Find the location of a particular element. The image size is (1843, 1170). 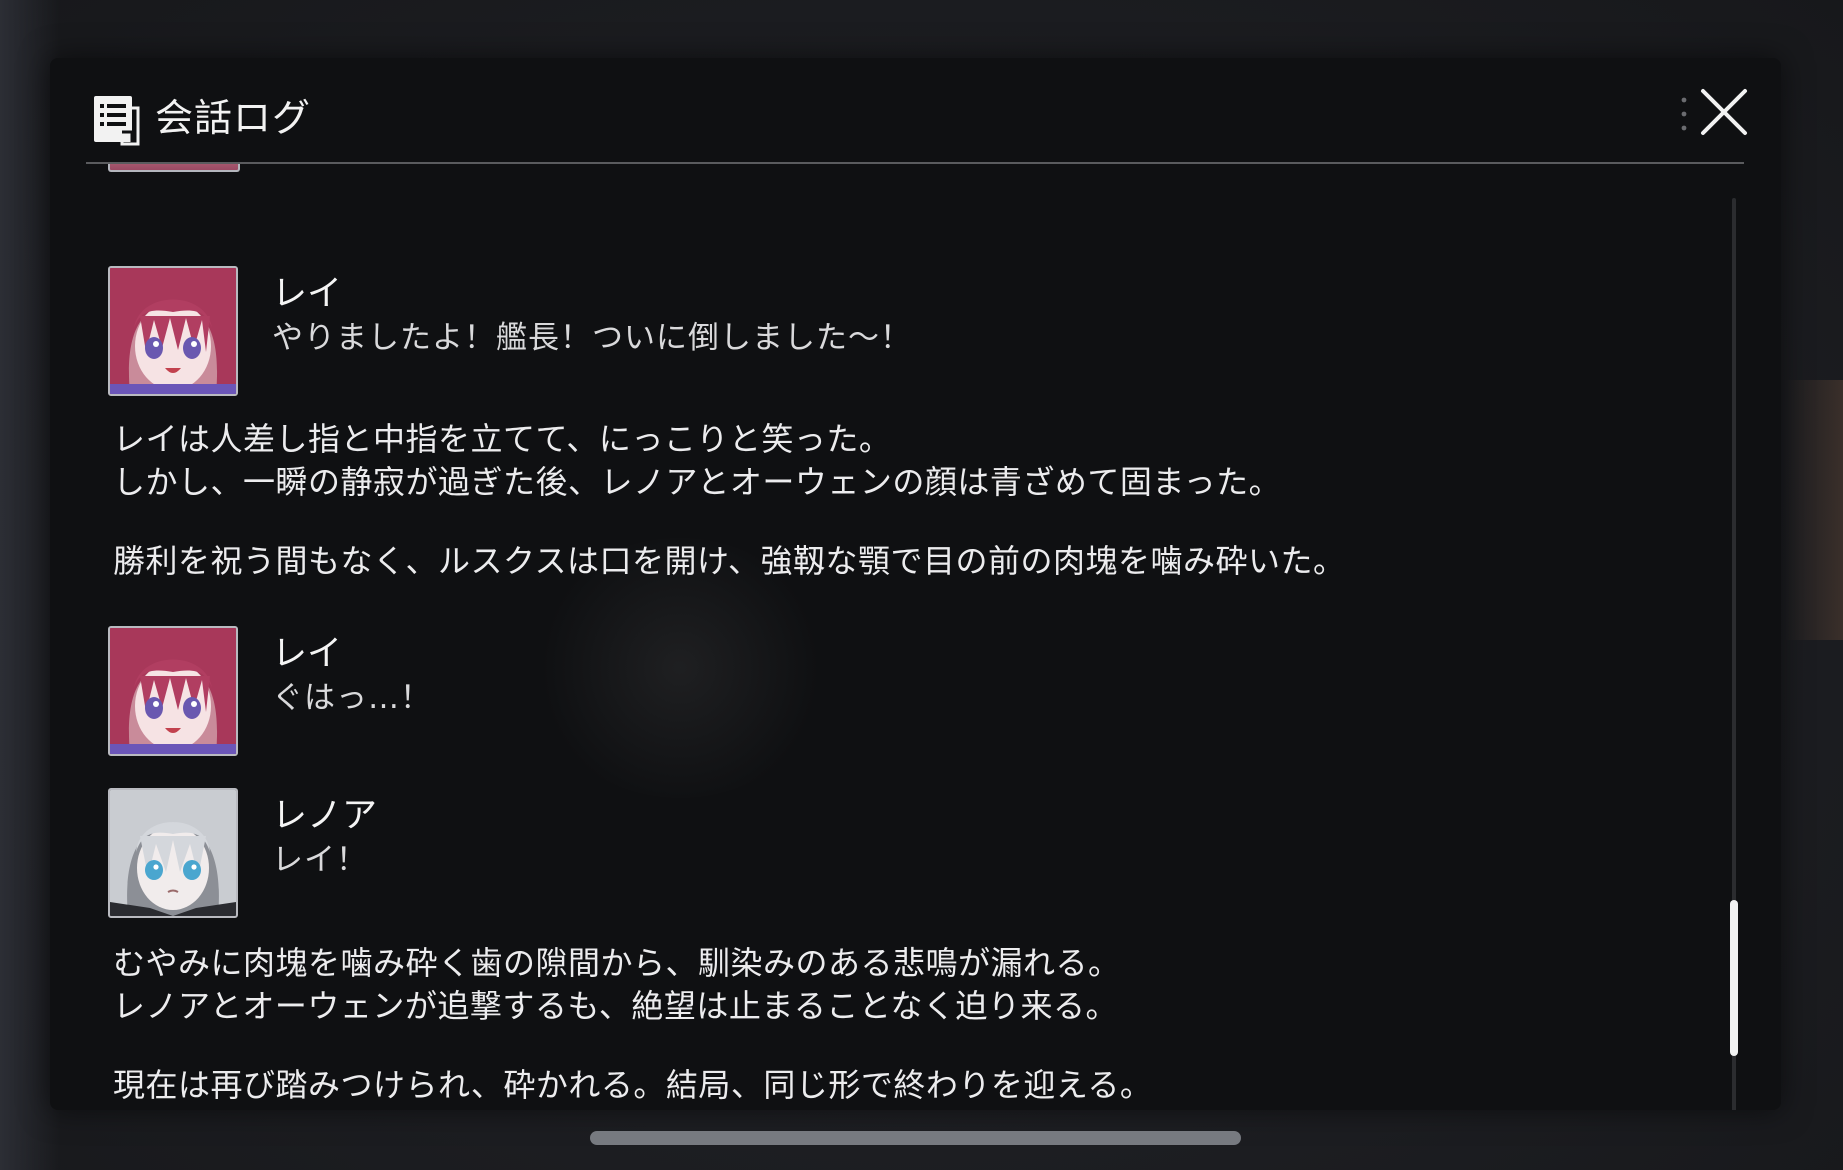

narration-block: 現在は再び踏みつけられ、砕かれる。結局、同じ形で終わりを迎える。 is located at coordinates (632, 1085).